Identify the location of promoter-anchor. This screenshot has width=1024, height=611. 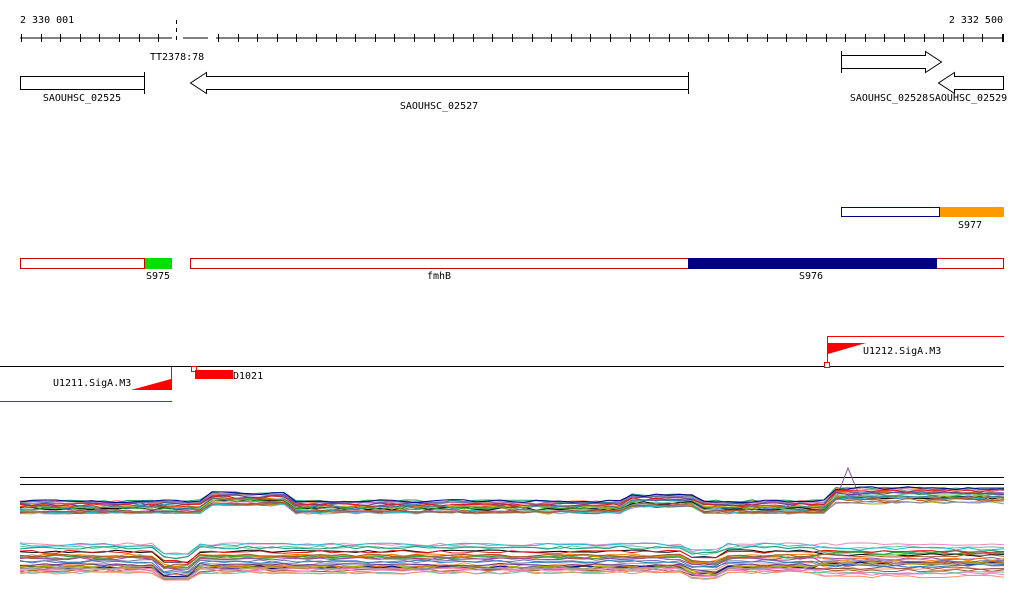
(827, 365).